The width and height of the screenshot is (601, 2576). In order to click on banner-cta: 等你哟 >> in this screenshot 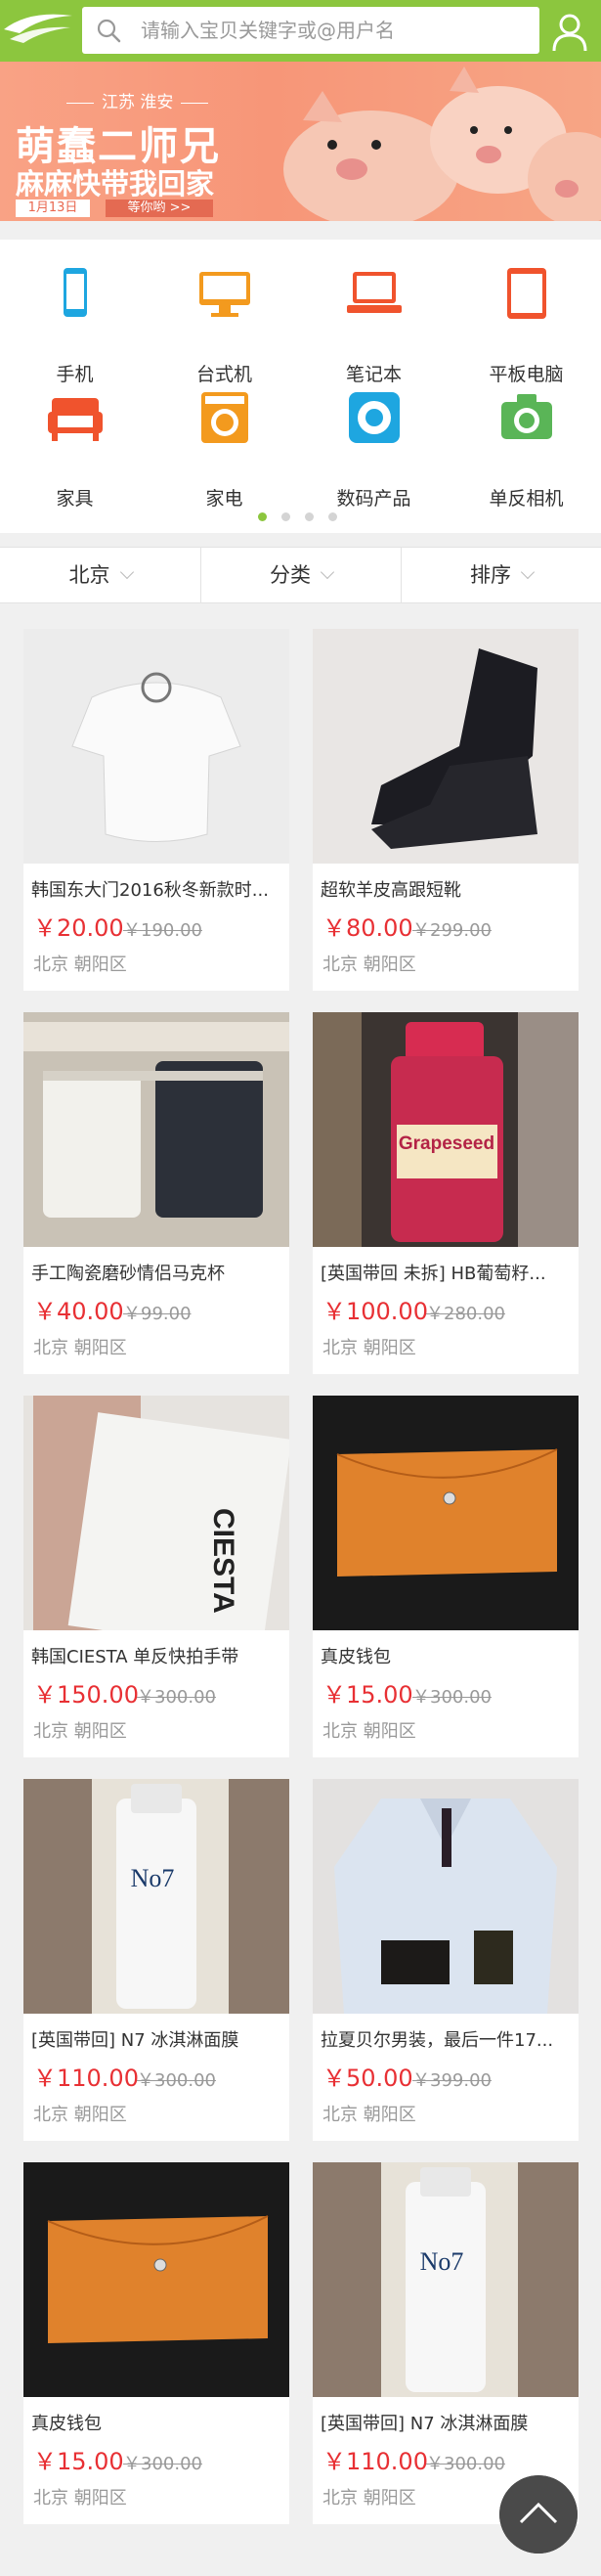, I will do `click(159, 208)`.